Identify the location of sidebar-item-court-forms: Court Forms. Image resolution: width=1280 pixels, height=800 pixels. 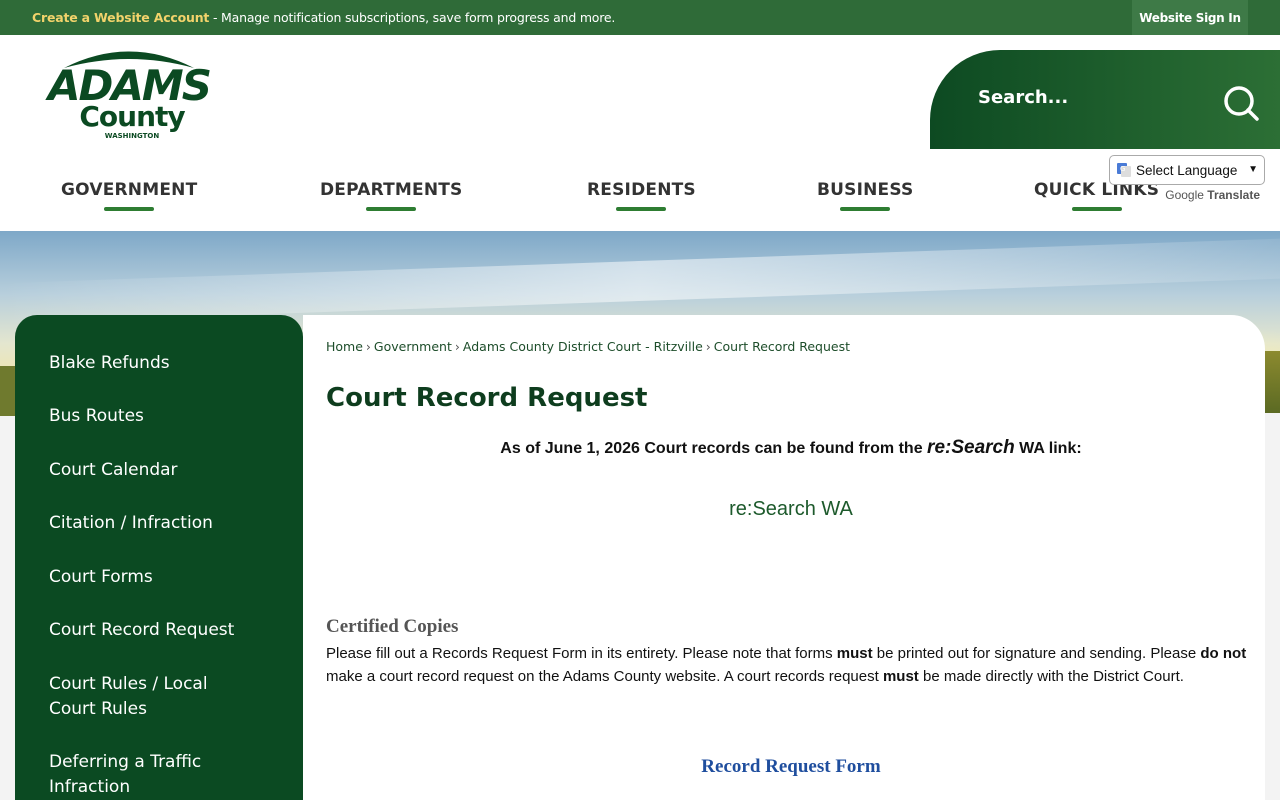
(164, 577).